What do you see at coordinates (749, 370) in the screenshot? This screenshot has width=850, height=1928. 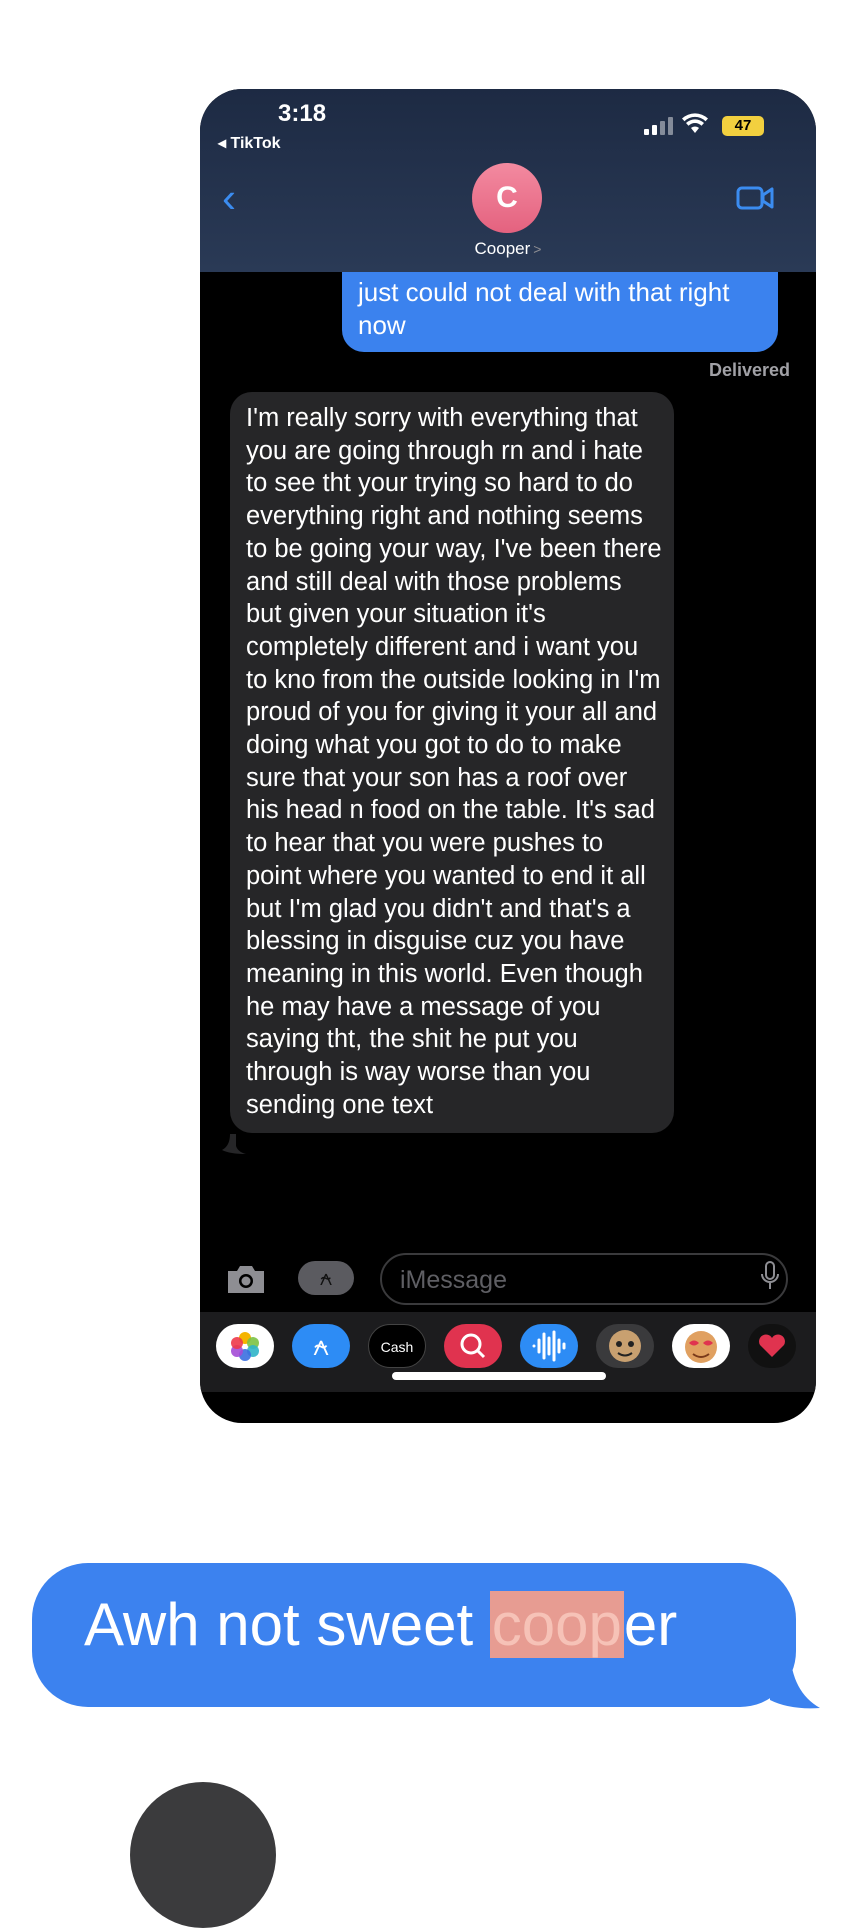 I see `delivered-status: Delivered` at bounding box center [749, 370].